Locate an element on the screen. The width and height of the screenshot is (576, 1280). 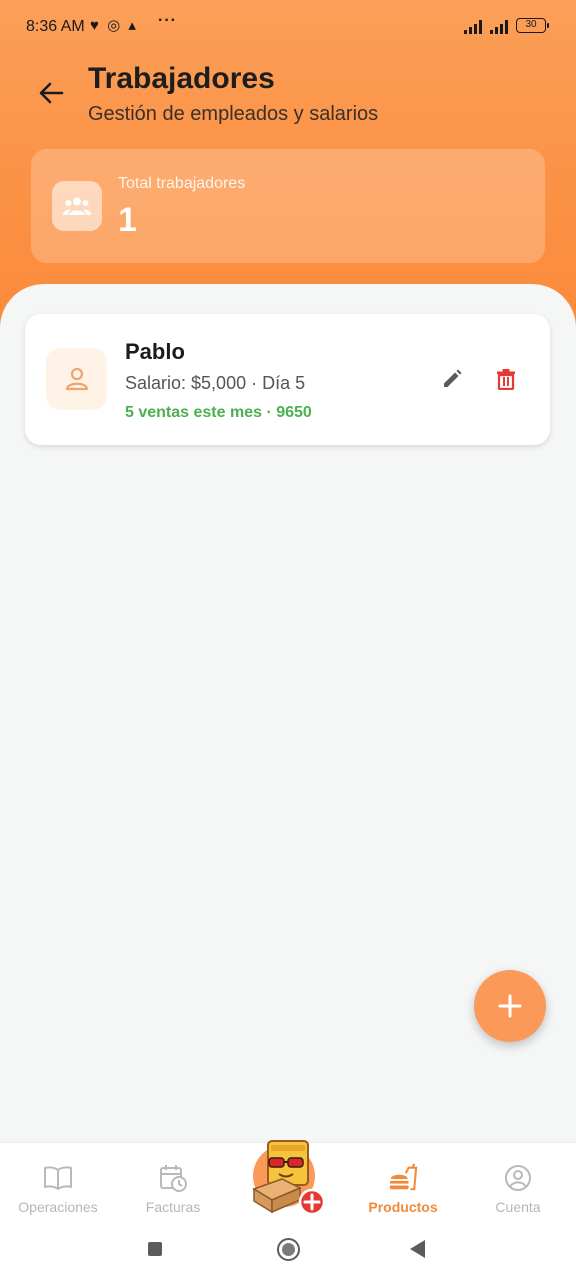
nav-item-operaciones: Operaciones is located at coordinates (58, 1182).